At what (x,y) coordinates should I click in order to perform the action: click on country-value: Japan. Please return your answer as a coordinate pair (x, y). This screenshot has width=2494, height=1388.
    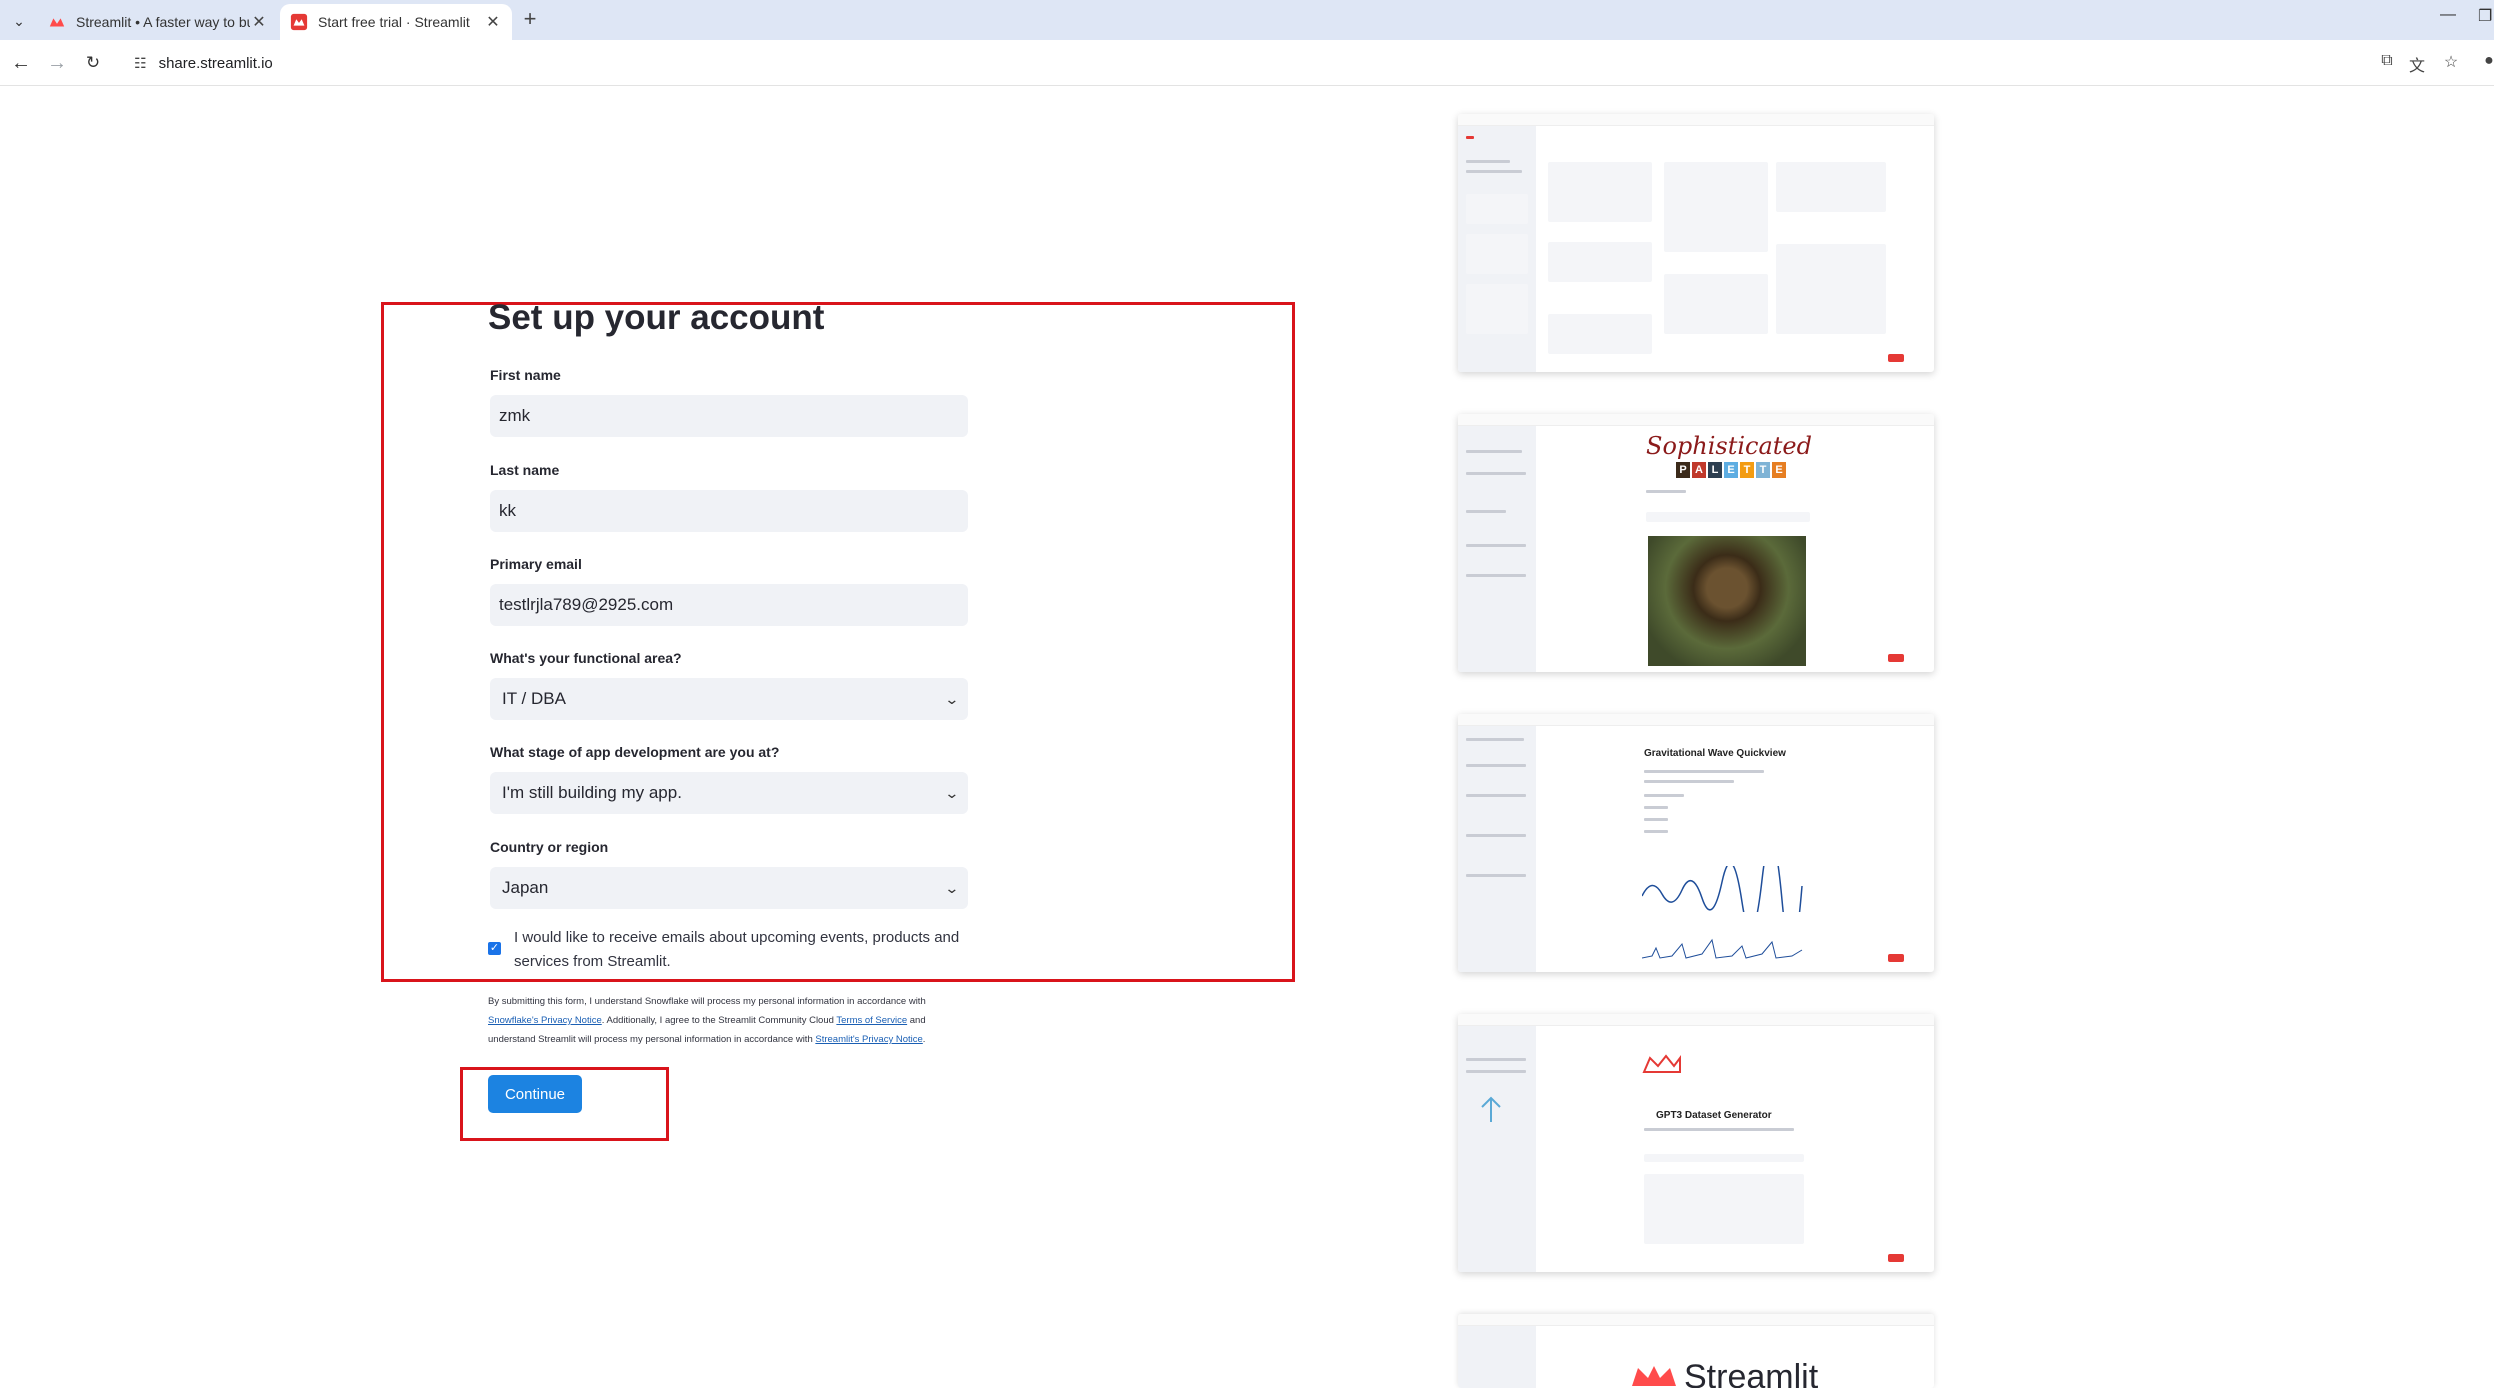
    Looking at the image, I should click on (525, 887).